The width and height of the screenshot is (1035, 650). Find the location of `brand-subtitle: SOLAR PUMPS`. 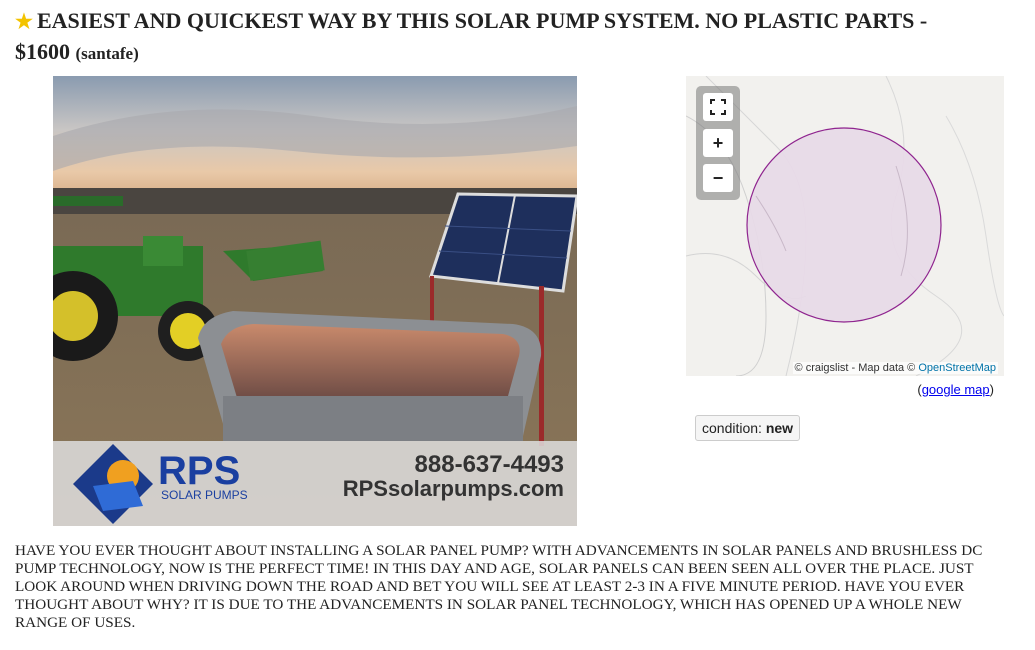

brand-subtitle: SOLAR PUMPS is located at coordinates (204, 495).